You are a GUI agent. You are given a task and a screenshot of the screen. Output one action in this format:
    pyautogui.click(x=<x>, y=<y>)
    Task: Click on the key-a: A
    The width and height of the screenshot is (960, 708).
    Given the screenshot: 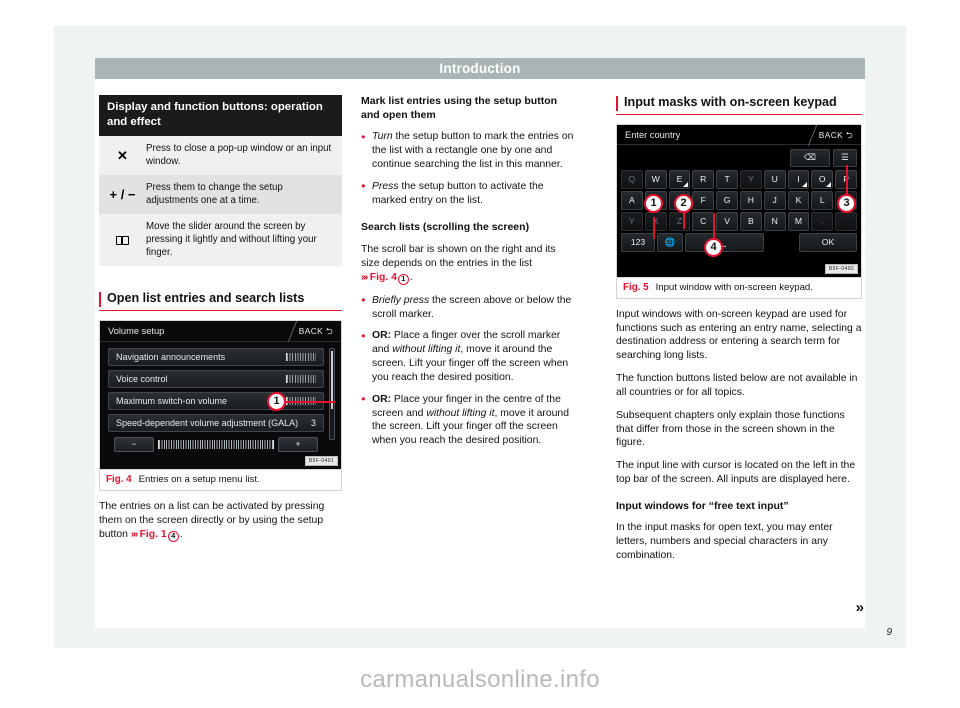 What is the action you would take?
    pyautogui.click(x=632, y=200)
    